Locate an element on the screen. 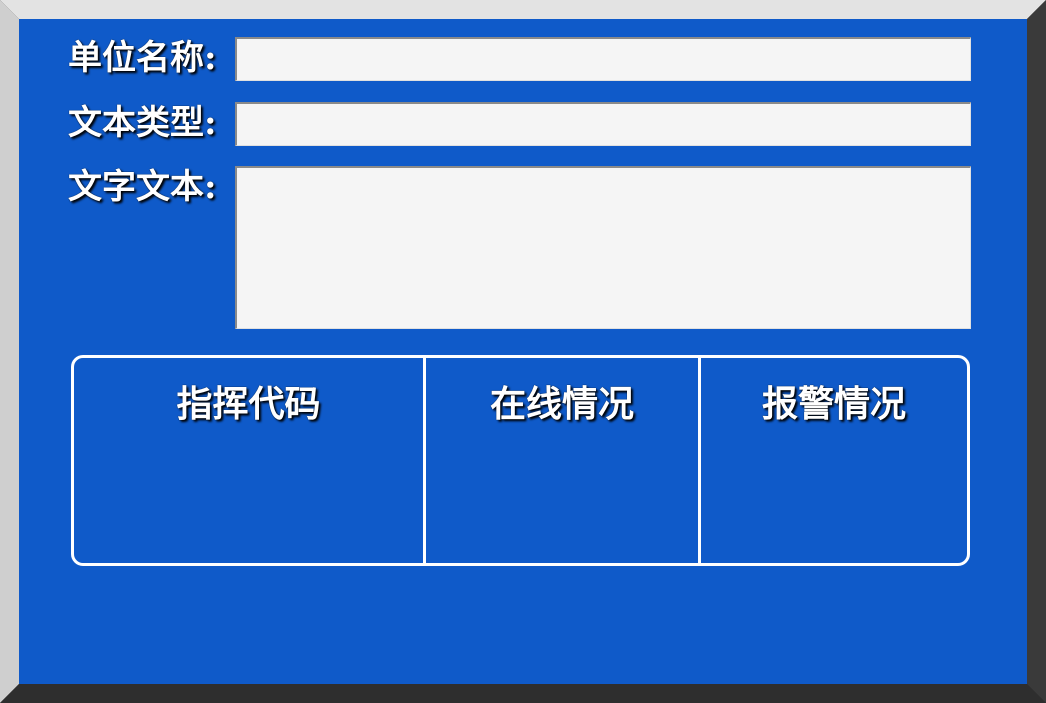  online-status-cell: 在线情况 is located at coordinates (560, 460).